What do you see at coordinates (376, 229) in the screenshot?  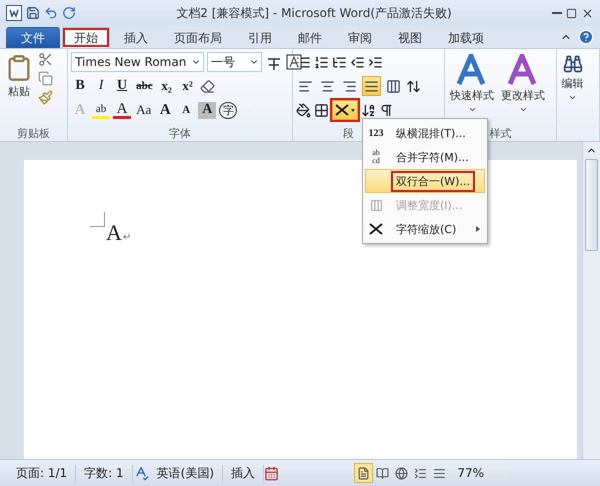 I see `scale-icon` at bounding box center [376, 229].